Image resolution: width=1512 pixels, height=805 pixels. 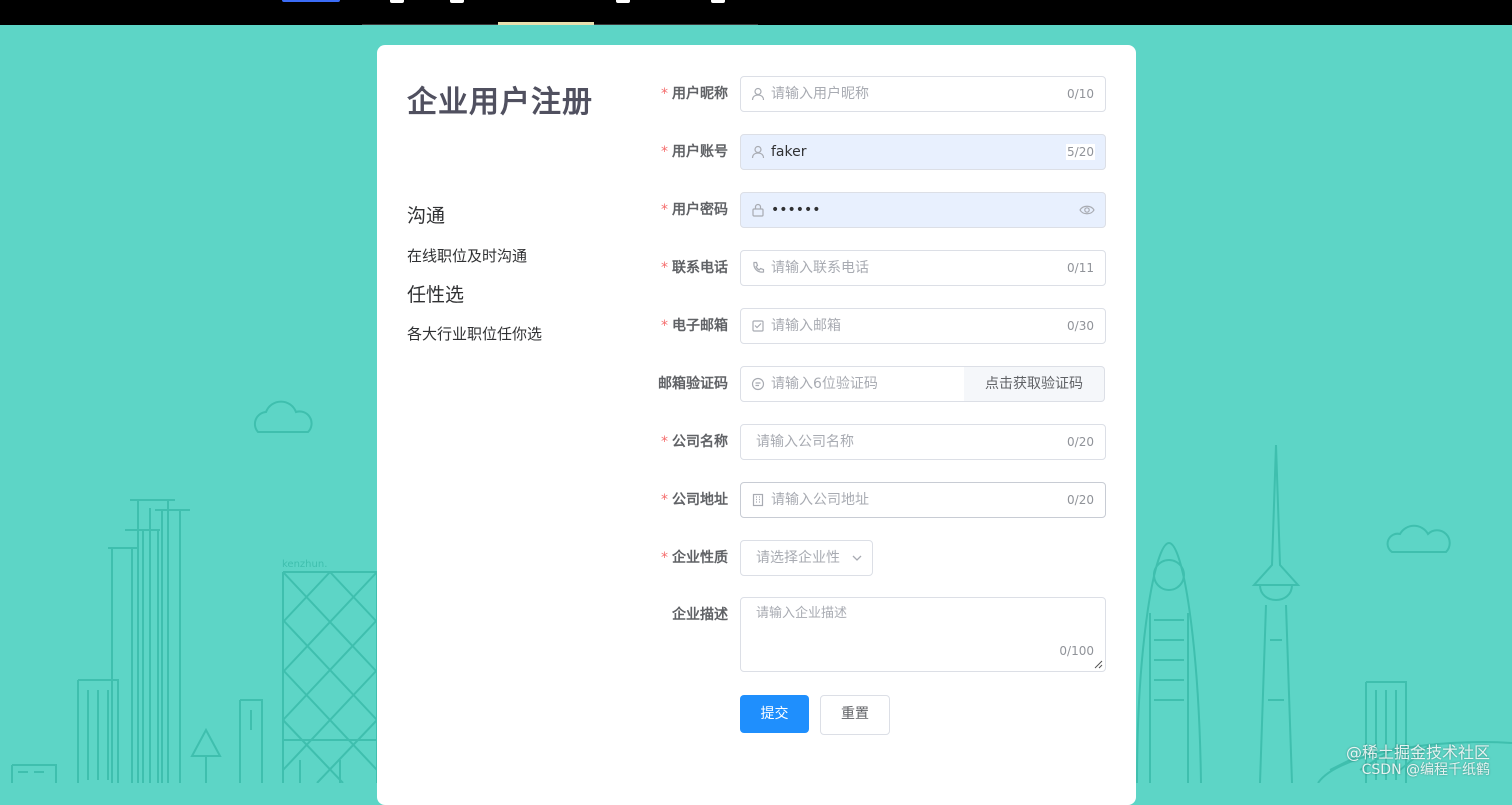 What do you see at coordinates (1080, 152) in the screenshot?
I see `char-counter: 5/20` at bounding box center [1080, 152].